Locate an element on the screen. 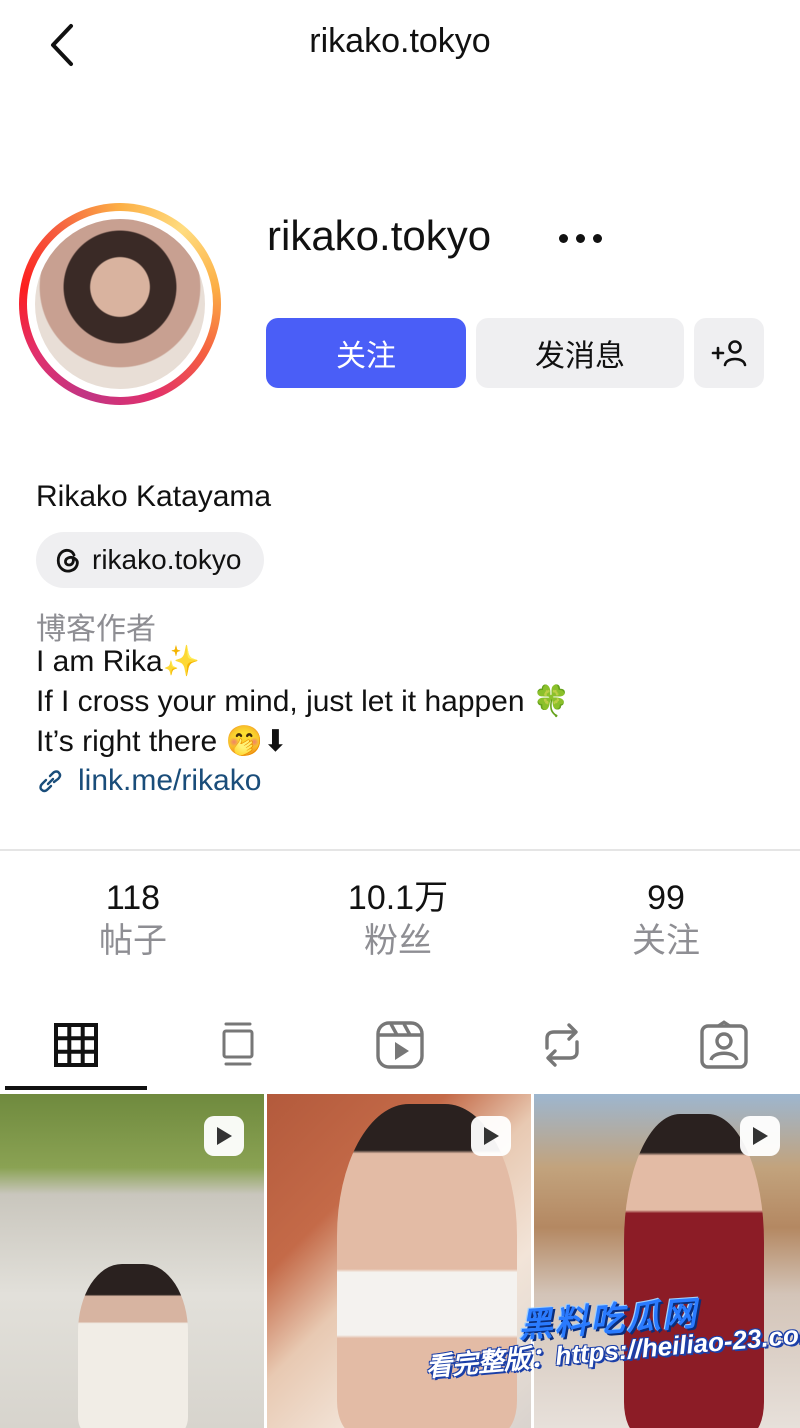 This screenshot has width=800, height=1428. tab-feed is located at coordinates (238, 1045).